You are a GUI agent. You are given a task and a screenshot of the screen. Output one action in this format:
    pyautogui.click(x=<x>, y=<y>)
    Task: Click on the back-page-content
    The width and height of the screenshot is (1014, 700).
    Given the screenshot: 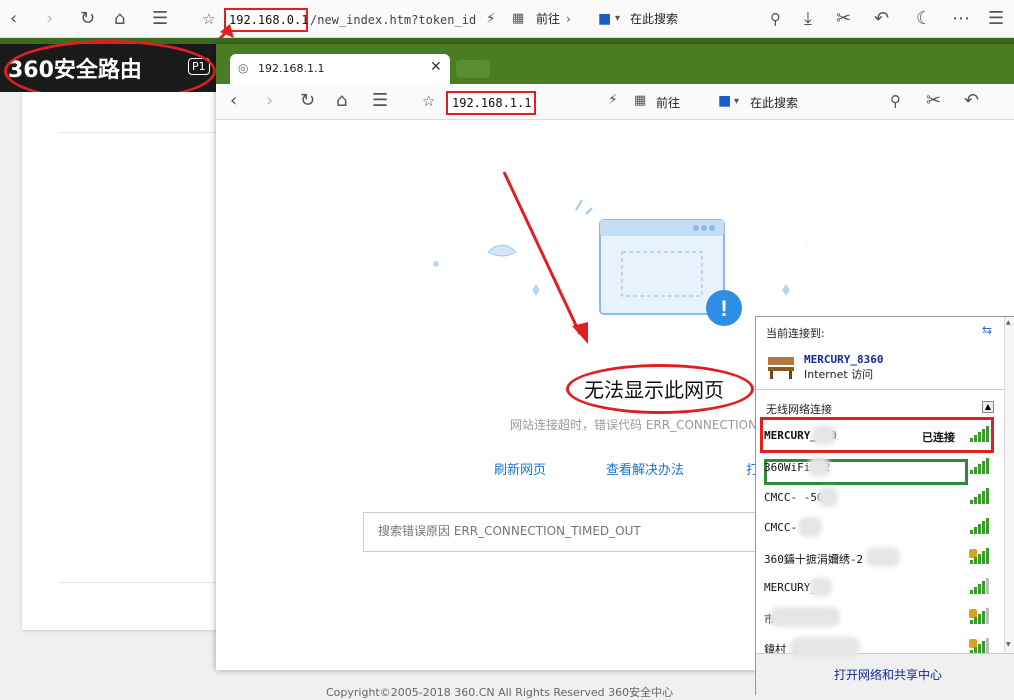 What is the action you would take?
    pyautogui.click(x=120, y=361)
    